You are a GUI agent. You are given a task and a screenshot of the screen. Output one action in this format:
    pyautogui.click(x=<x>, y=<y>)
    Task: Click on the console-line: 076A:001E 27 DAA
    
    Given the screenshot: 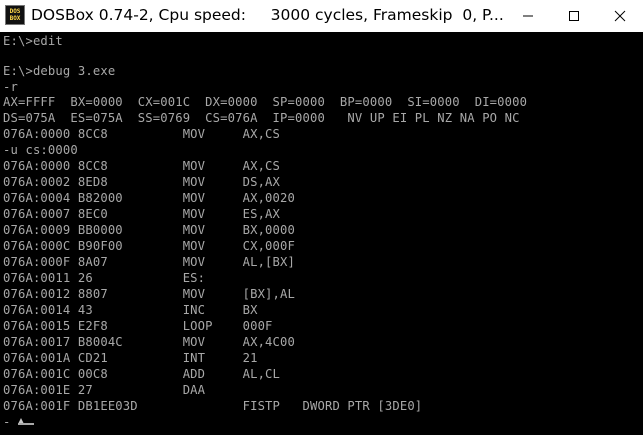 What is the action you would take?
    pyautogui.click(x=104, y=390)
    